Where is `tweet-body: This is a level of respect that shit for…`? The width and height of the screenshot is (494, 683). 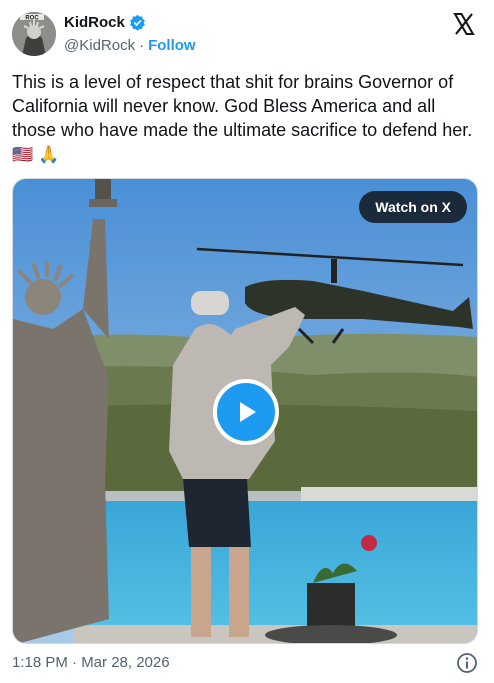
tweet-body: This is a level of respect that shit for… is located at coordinates (242, 106).